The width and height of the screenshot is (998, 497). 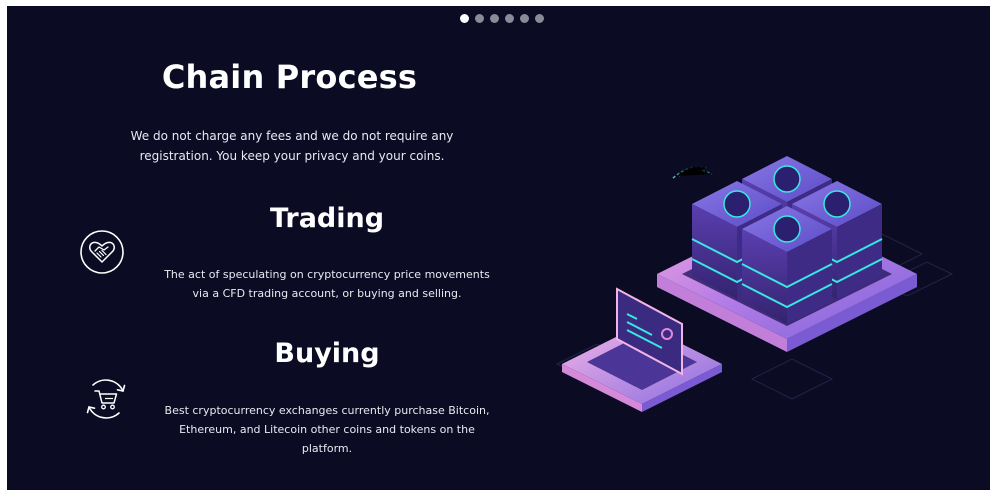 I want to click on handshake-heart-icon, so click(x=102, y=252).